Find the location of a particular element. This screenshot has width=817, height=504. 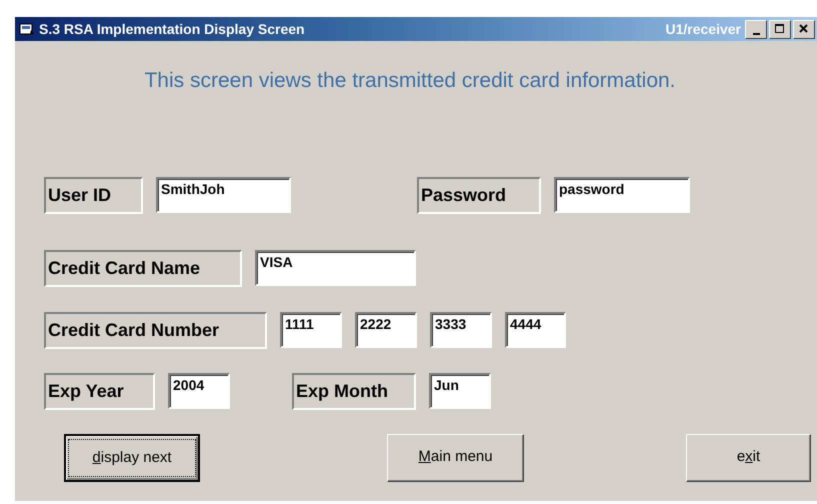

push-button: exit is located at coordinates (748, 458).